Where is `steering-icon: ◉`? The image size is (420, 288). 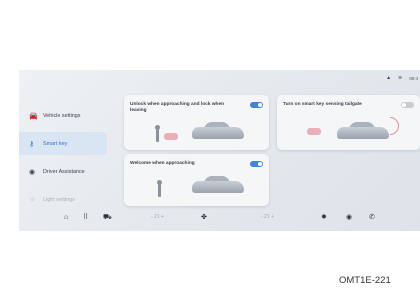 steering-icon: ◉ is located at coordinates (32, 172).